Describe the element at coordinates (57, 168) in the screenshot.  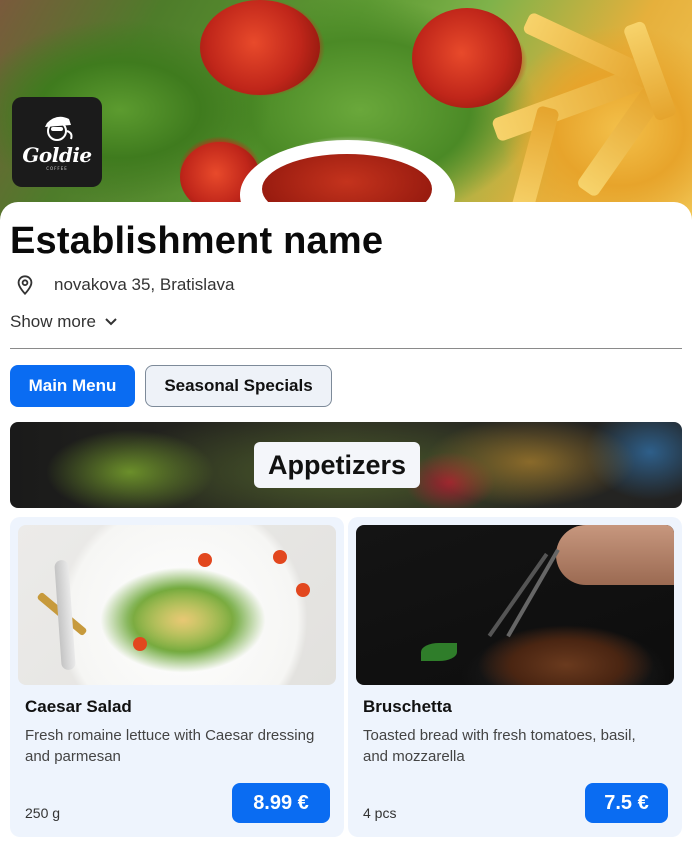
I see `logo-subtext: COFFEE` at that location.